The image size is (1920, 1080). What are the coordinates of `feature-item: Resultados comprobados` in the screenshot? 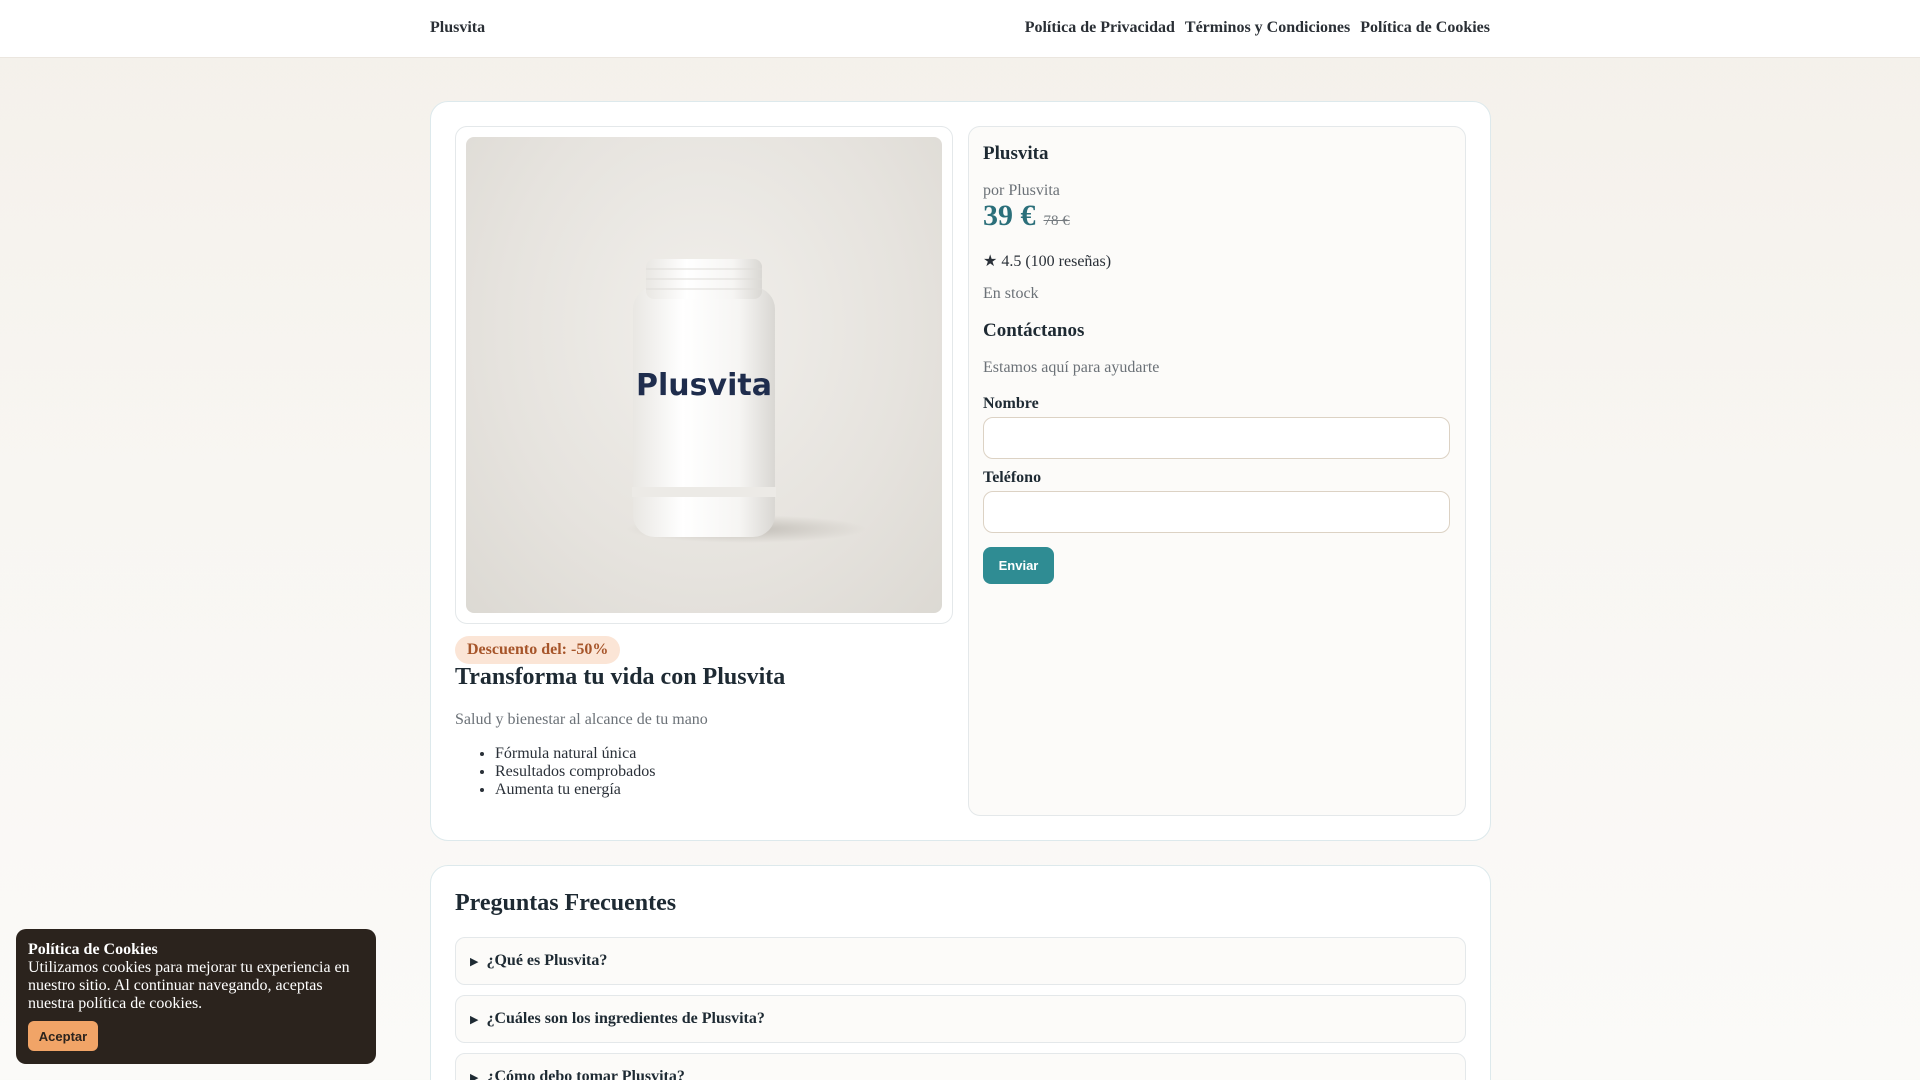 It's located at (575, 772).